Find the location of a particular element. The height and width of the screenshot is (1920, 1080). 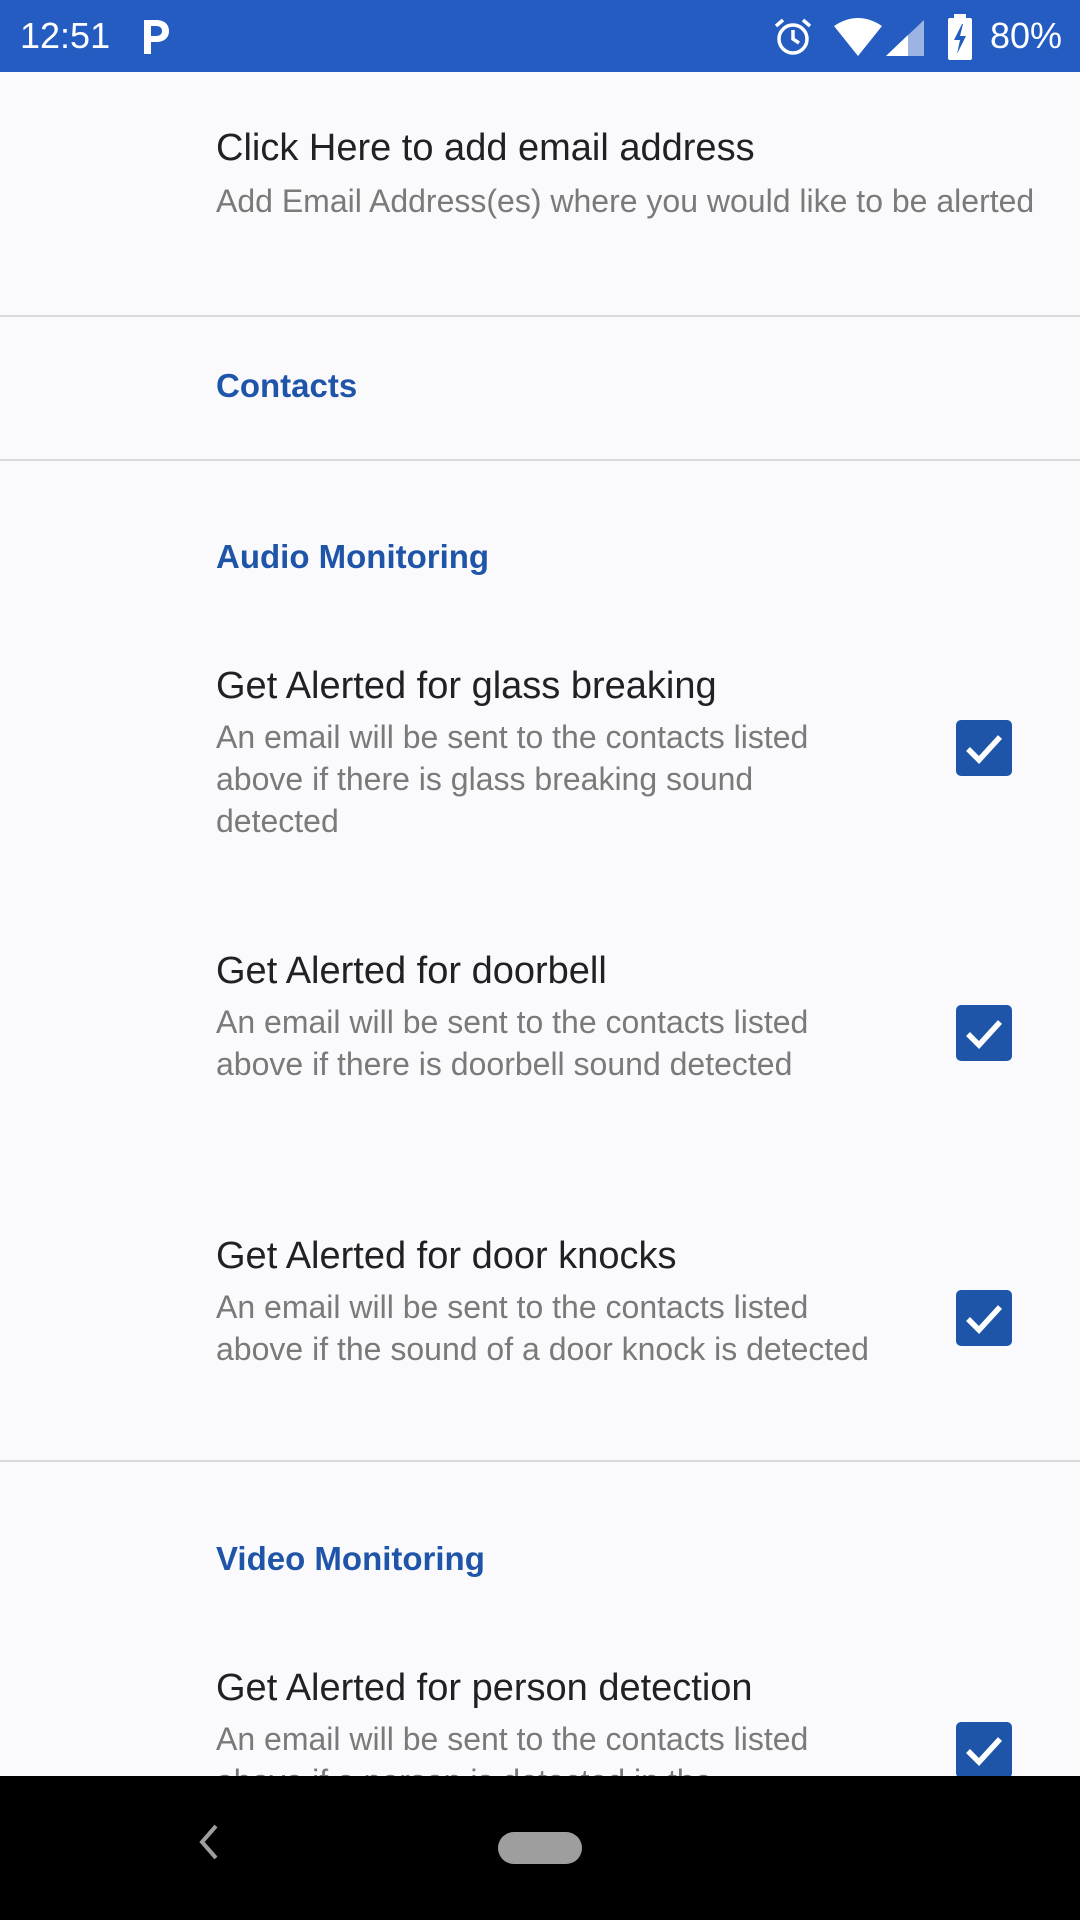

status-bar: 12:51 80% is located at coordinates (540, 36).